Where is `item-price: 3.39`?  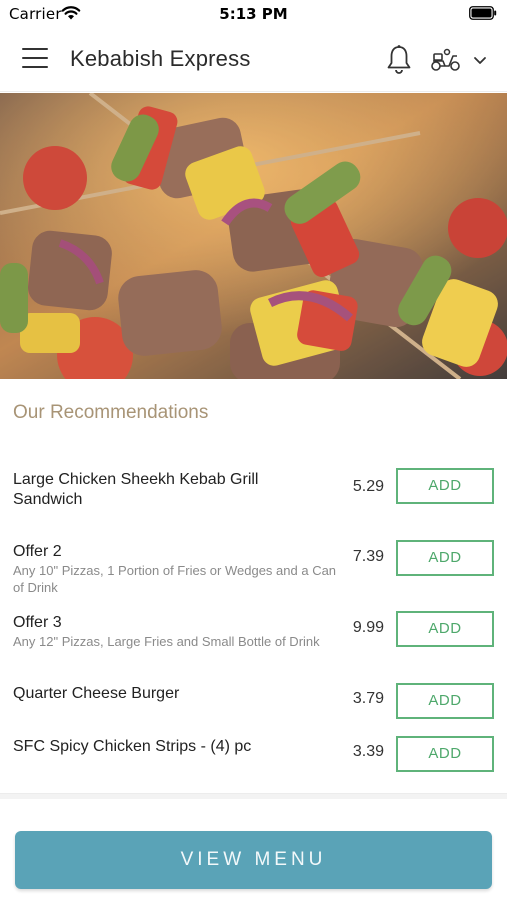
item-price: 3.39 is located at coordinates (368, 751).